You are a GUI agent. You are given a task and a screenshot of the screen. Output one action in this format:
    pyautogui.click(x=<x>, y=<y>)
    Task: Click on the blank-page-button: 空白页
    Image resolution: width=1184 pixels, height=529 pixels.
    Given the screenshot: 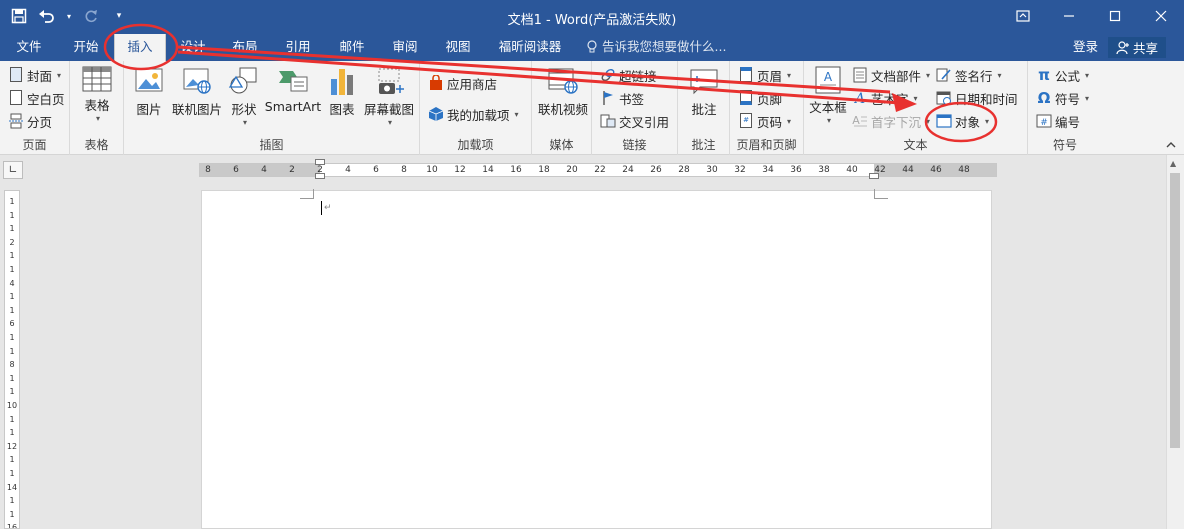 What is the action you would take?
    pyautogui.click(x=36, y=98)
    